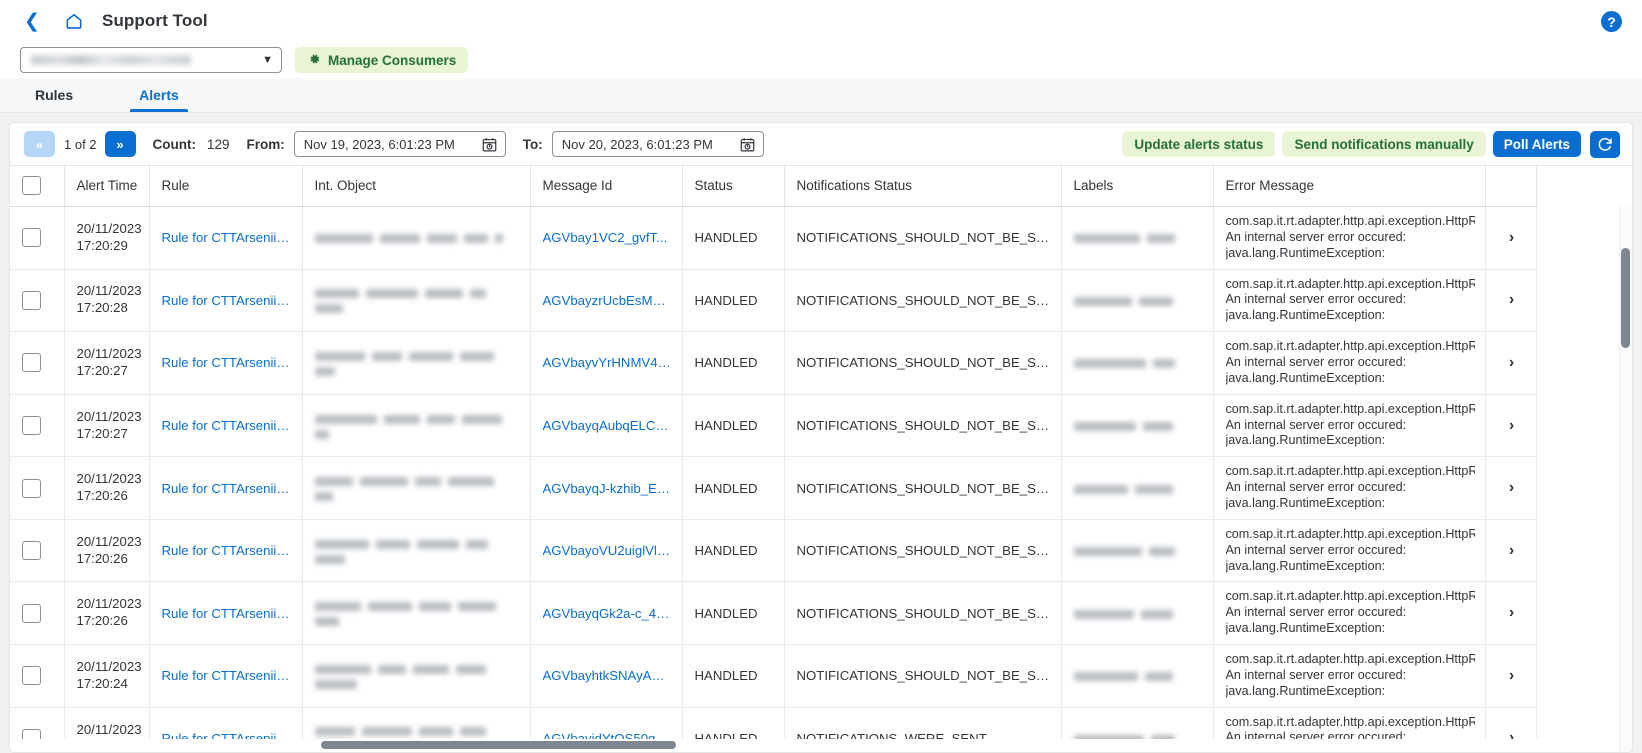 This screenshot has height=753, width=1642. I want to click on column-header-actions, so click(1511, 186).